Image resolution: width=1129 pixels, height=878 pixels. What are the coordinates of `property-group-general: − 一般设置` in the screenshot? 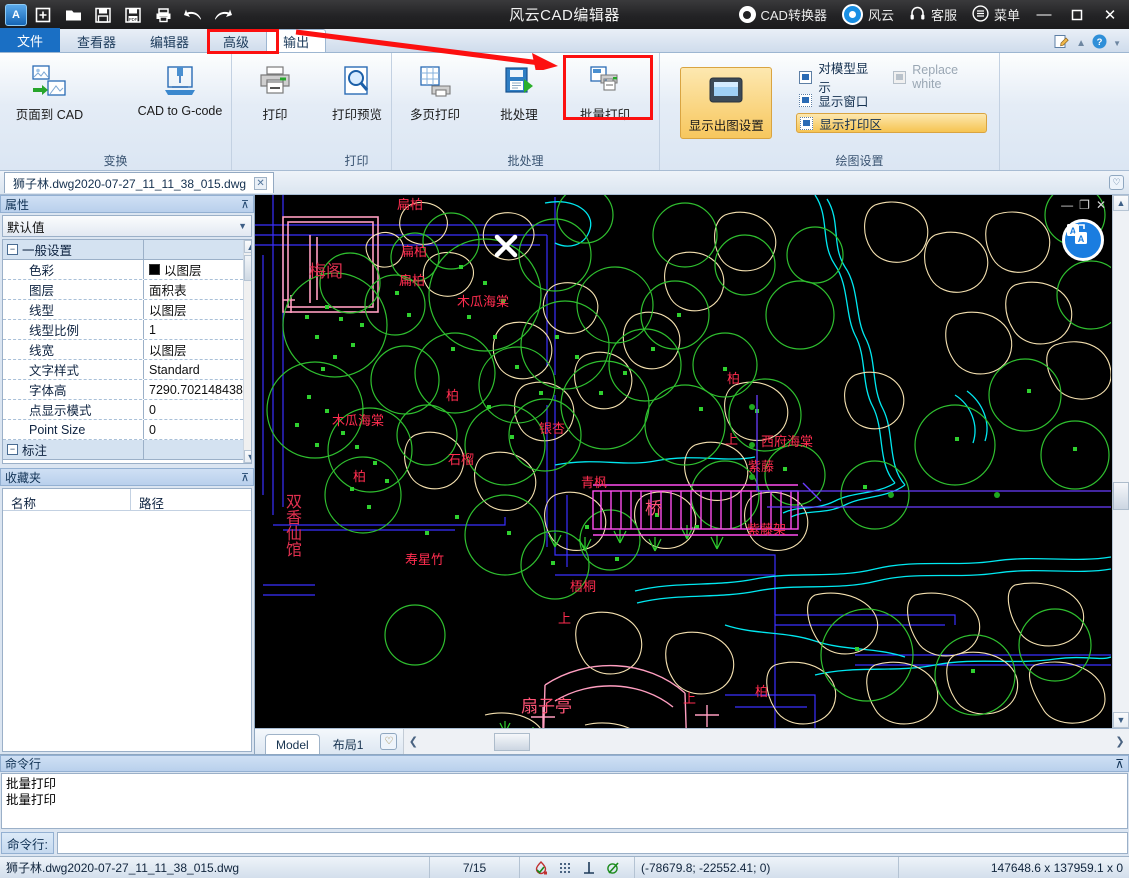 It's located at (123, 250).